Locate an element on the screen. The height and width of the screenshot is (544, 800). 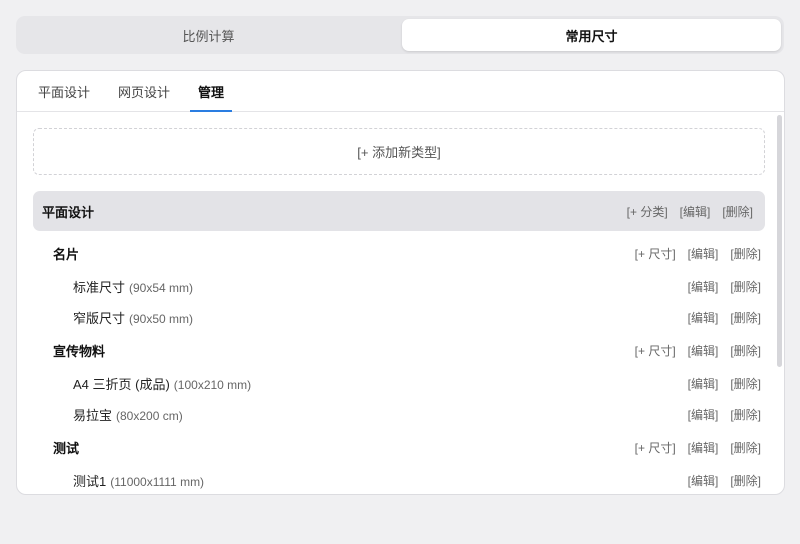
size-row: A4 三折页 (成品) (100x210 mm) [编辑] [删除] is located at coordinates (399, 383).